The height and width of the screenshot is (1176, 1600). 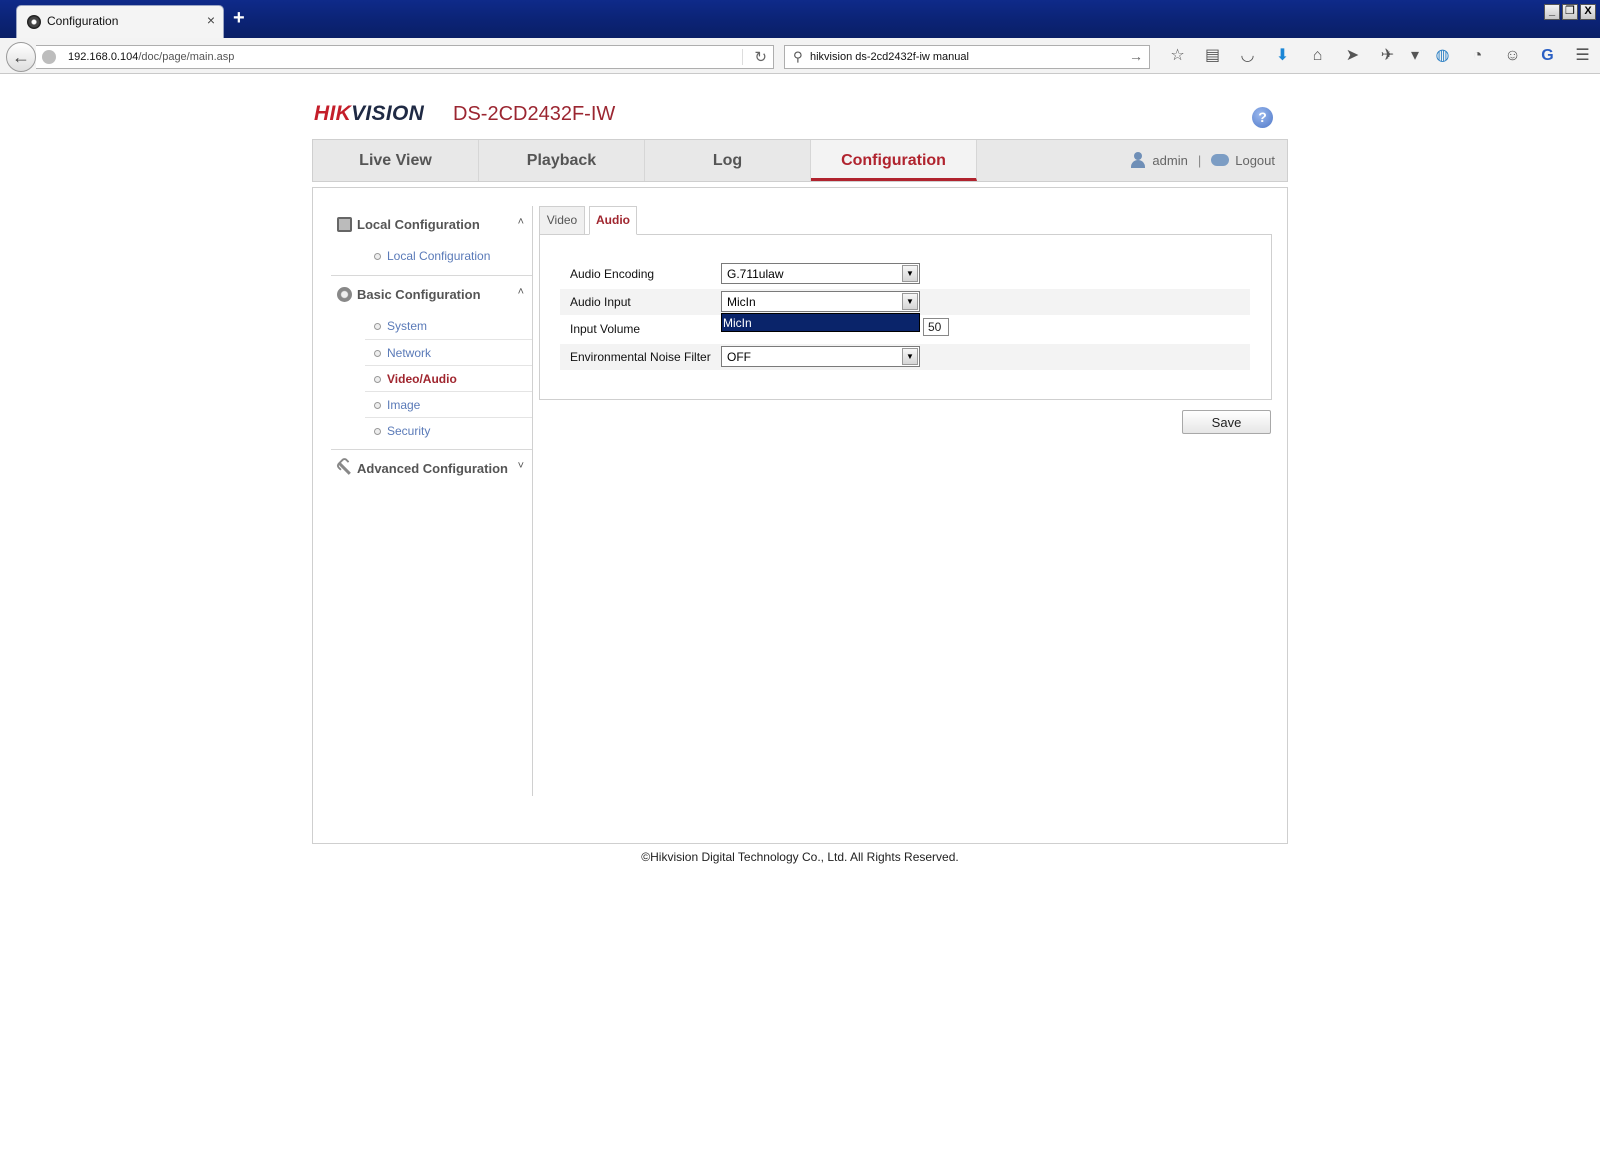 I want to click on select-value: OFF, so click(x=739, y=357).